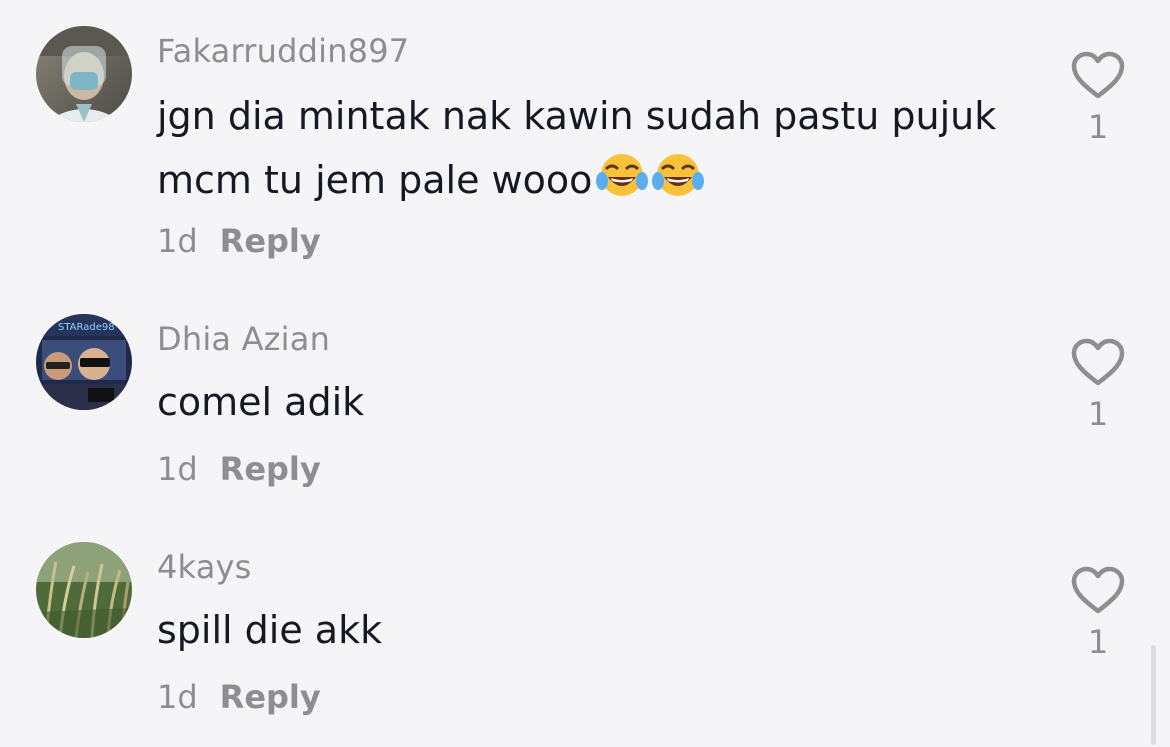 The height and width of the screenshot is (747, 1170). Describe the element at coordinates (243, 339) in the screenshot. I see `comment-username: Dhia Azian` at that location.